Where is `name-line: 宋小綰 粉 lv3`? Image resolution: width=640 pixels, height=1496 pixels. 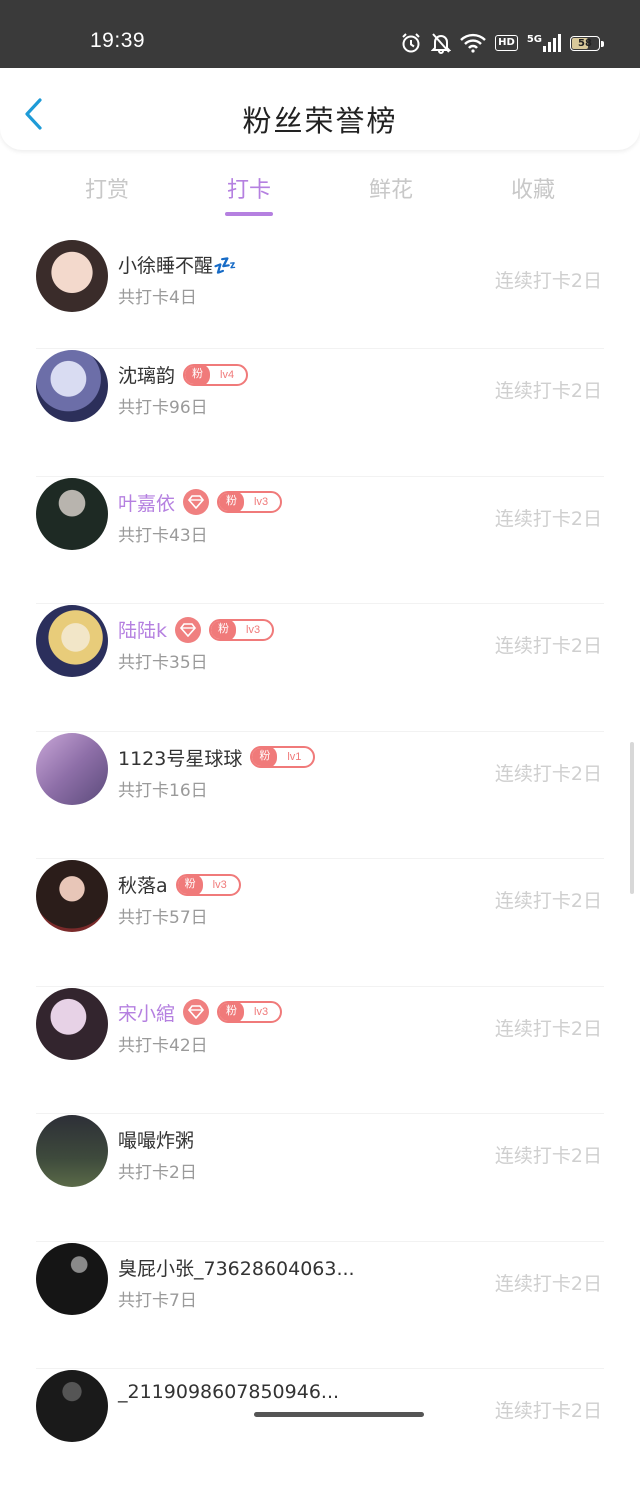 name-line: 宋小綰 粉 lv3 is located at coordinates (200, 1012).